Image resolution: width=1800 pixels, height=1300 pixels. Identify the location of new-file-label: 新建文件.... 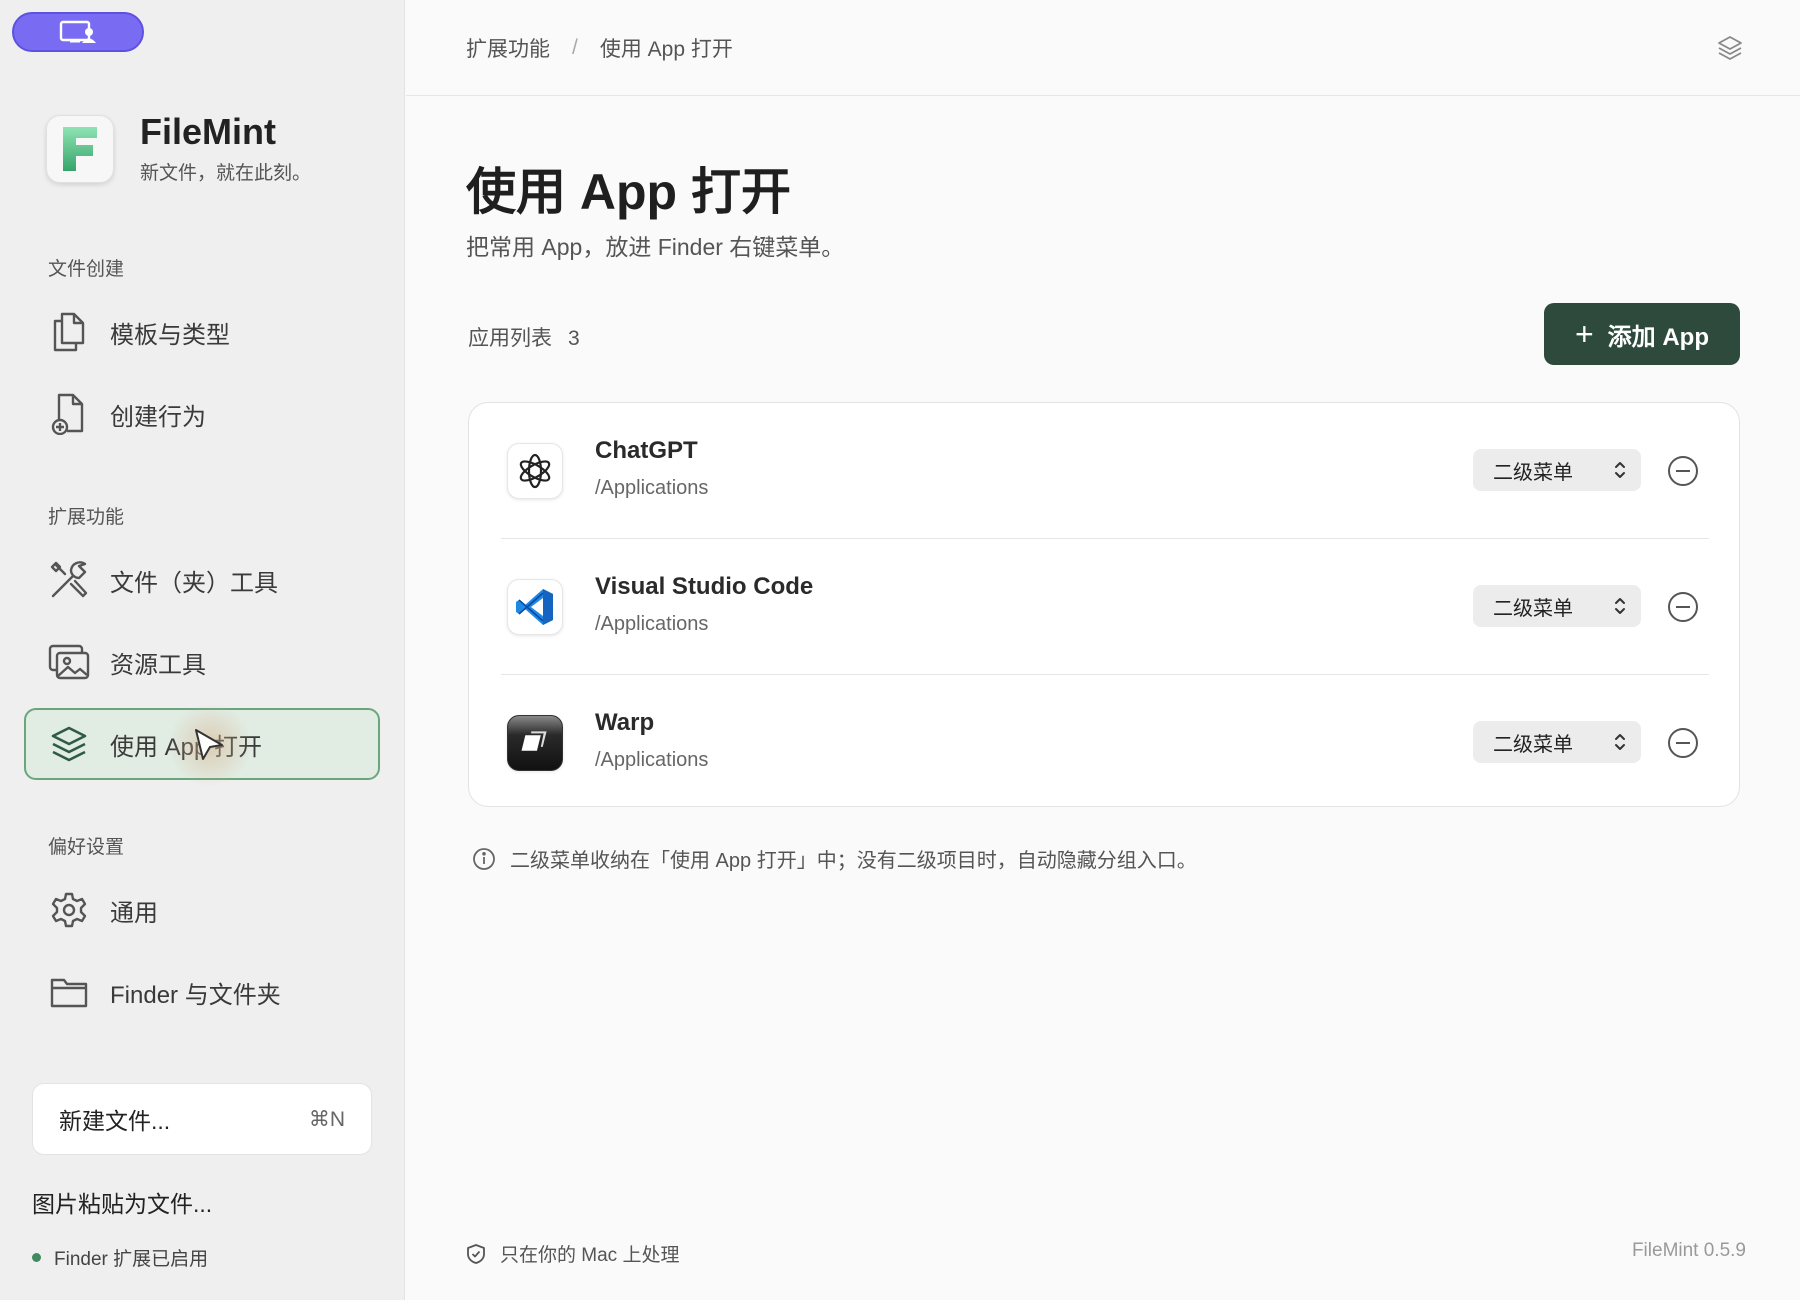
(115, 1121).